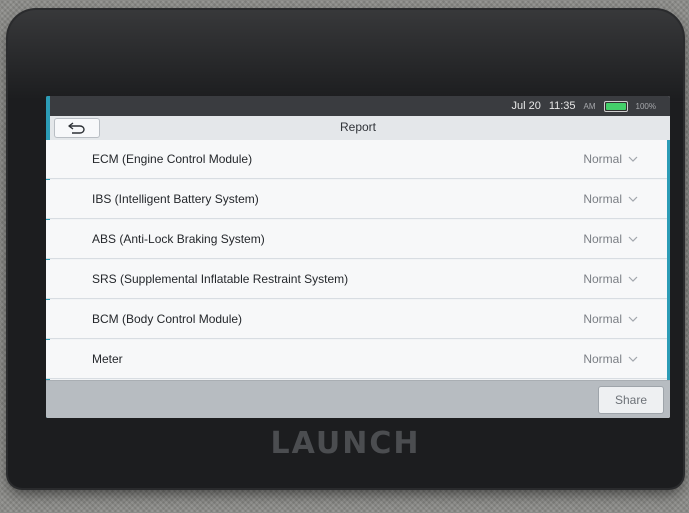 The width and height of the screenshot is (689, 513). I want to click on list-item: ABS (Anti-Lock Braking System) Normal, so click(358, 239).